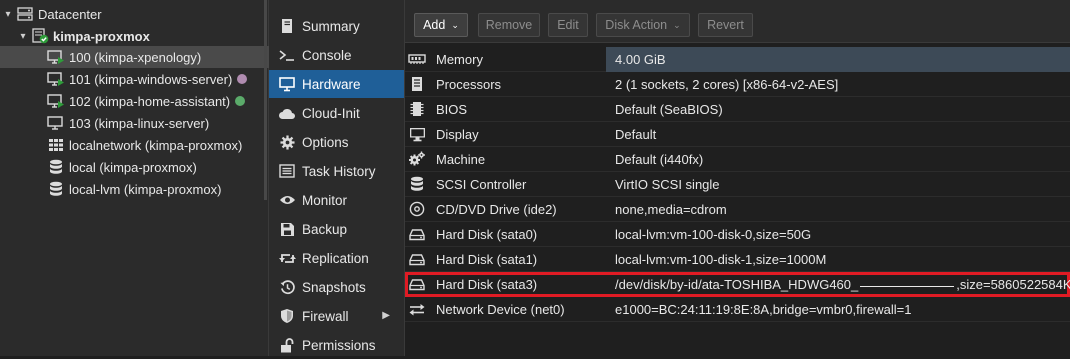  What do you see at coordinates (713, 234) in the screenshot?
I see `hardware-value: local-lvm:vm-100-disk-0,size=50G` at bounding box center [713, 234].